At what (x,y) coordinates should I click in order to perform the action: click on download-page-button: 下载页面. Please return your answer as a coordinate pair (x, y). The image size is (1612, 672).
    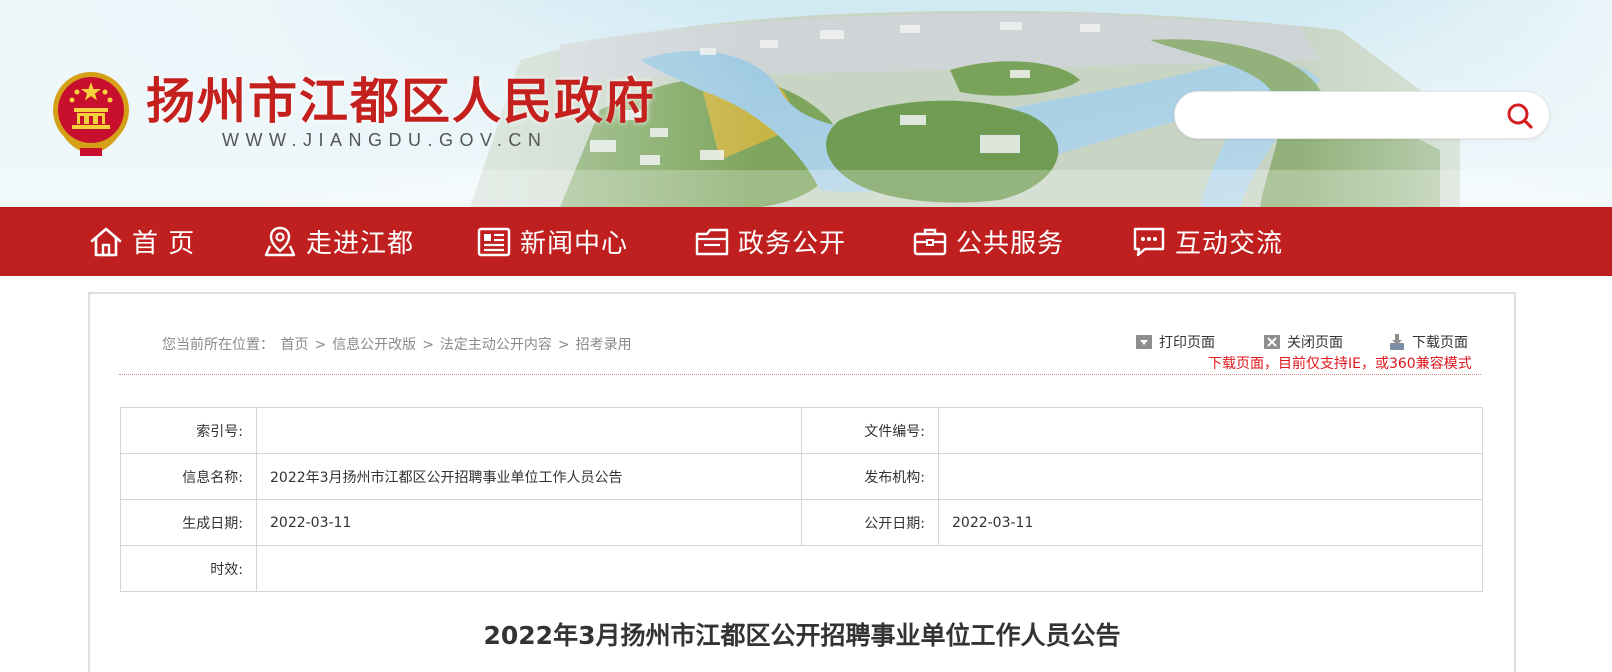
    Looking at the image, I should click on (1428, 342).